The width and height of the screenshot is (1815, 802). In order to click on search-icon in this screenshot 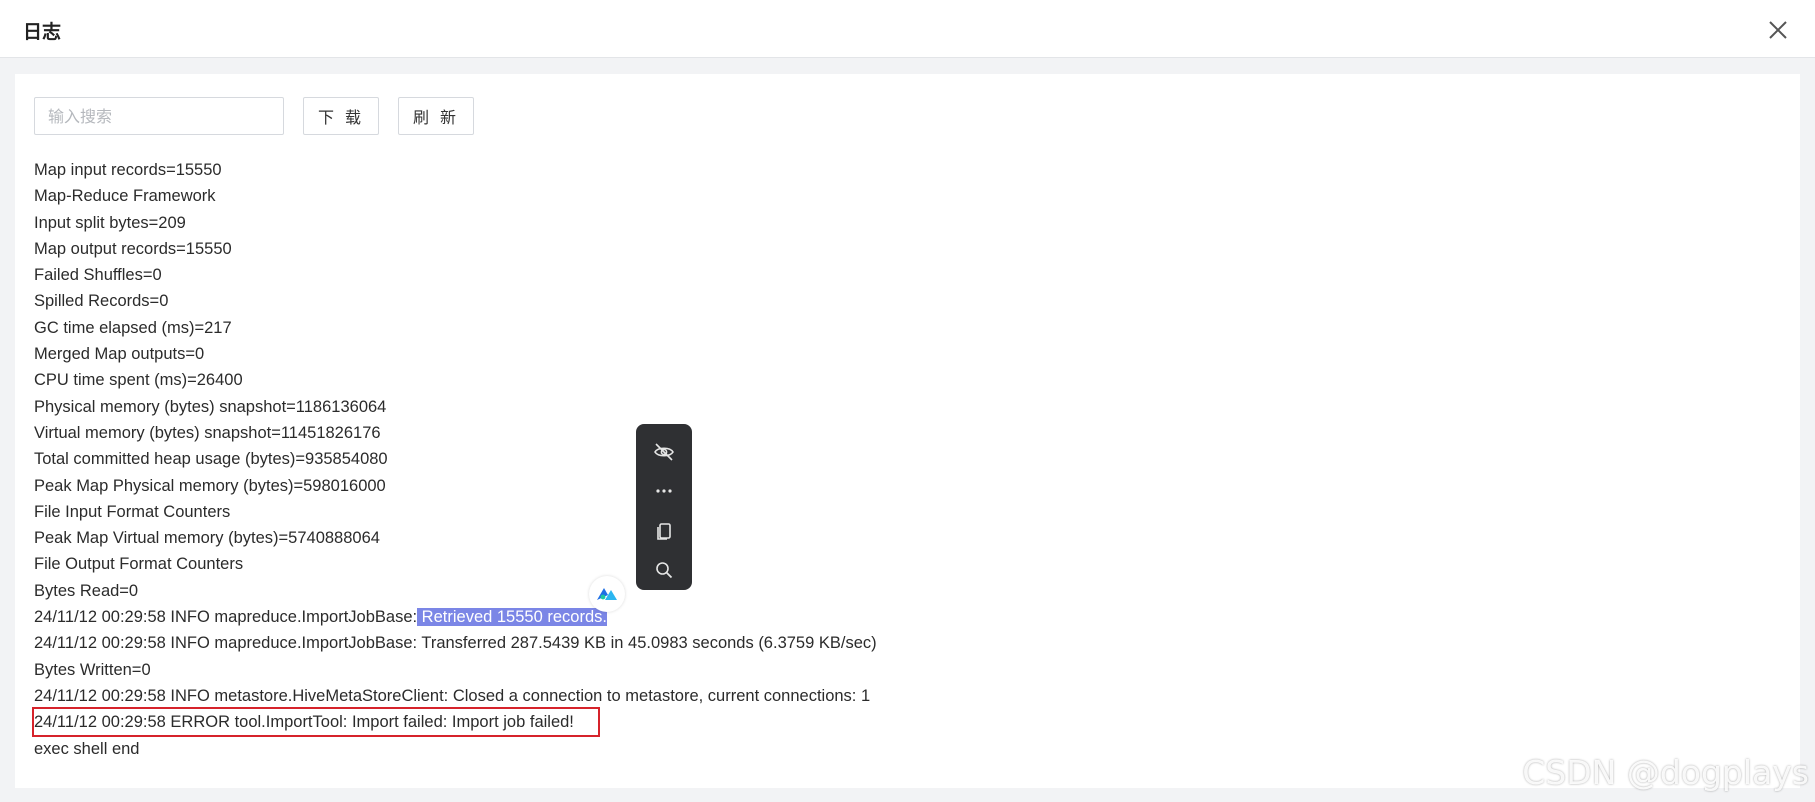, I will do `click(664, 571)`.